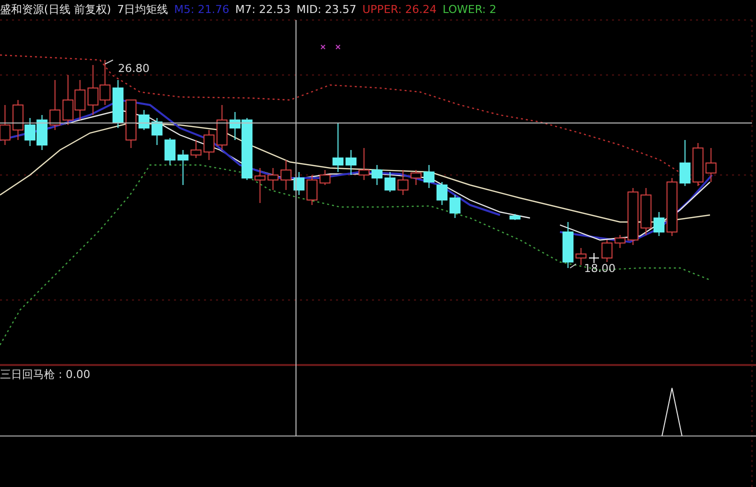 The height and width of the screenshot is (487, 756). Describe the element at coordinates (56, 9) in the screenshot. I see `stock-title: 盛和资源(日线 前复权)` at that location.